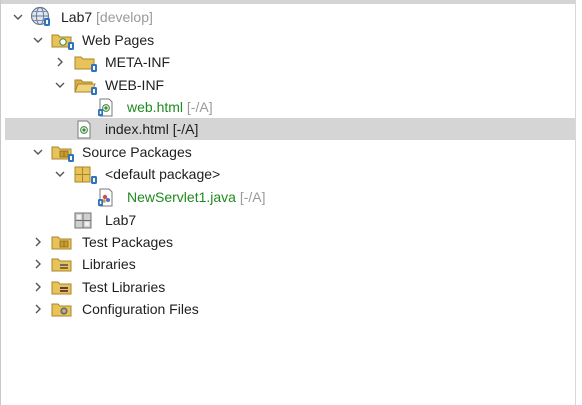 The image size is (582, 405). What do you see at coordinates (137, 129) in the screenshot?
I see `file-name: index.html` at bounding box center [137, 129].